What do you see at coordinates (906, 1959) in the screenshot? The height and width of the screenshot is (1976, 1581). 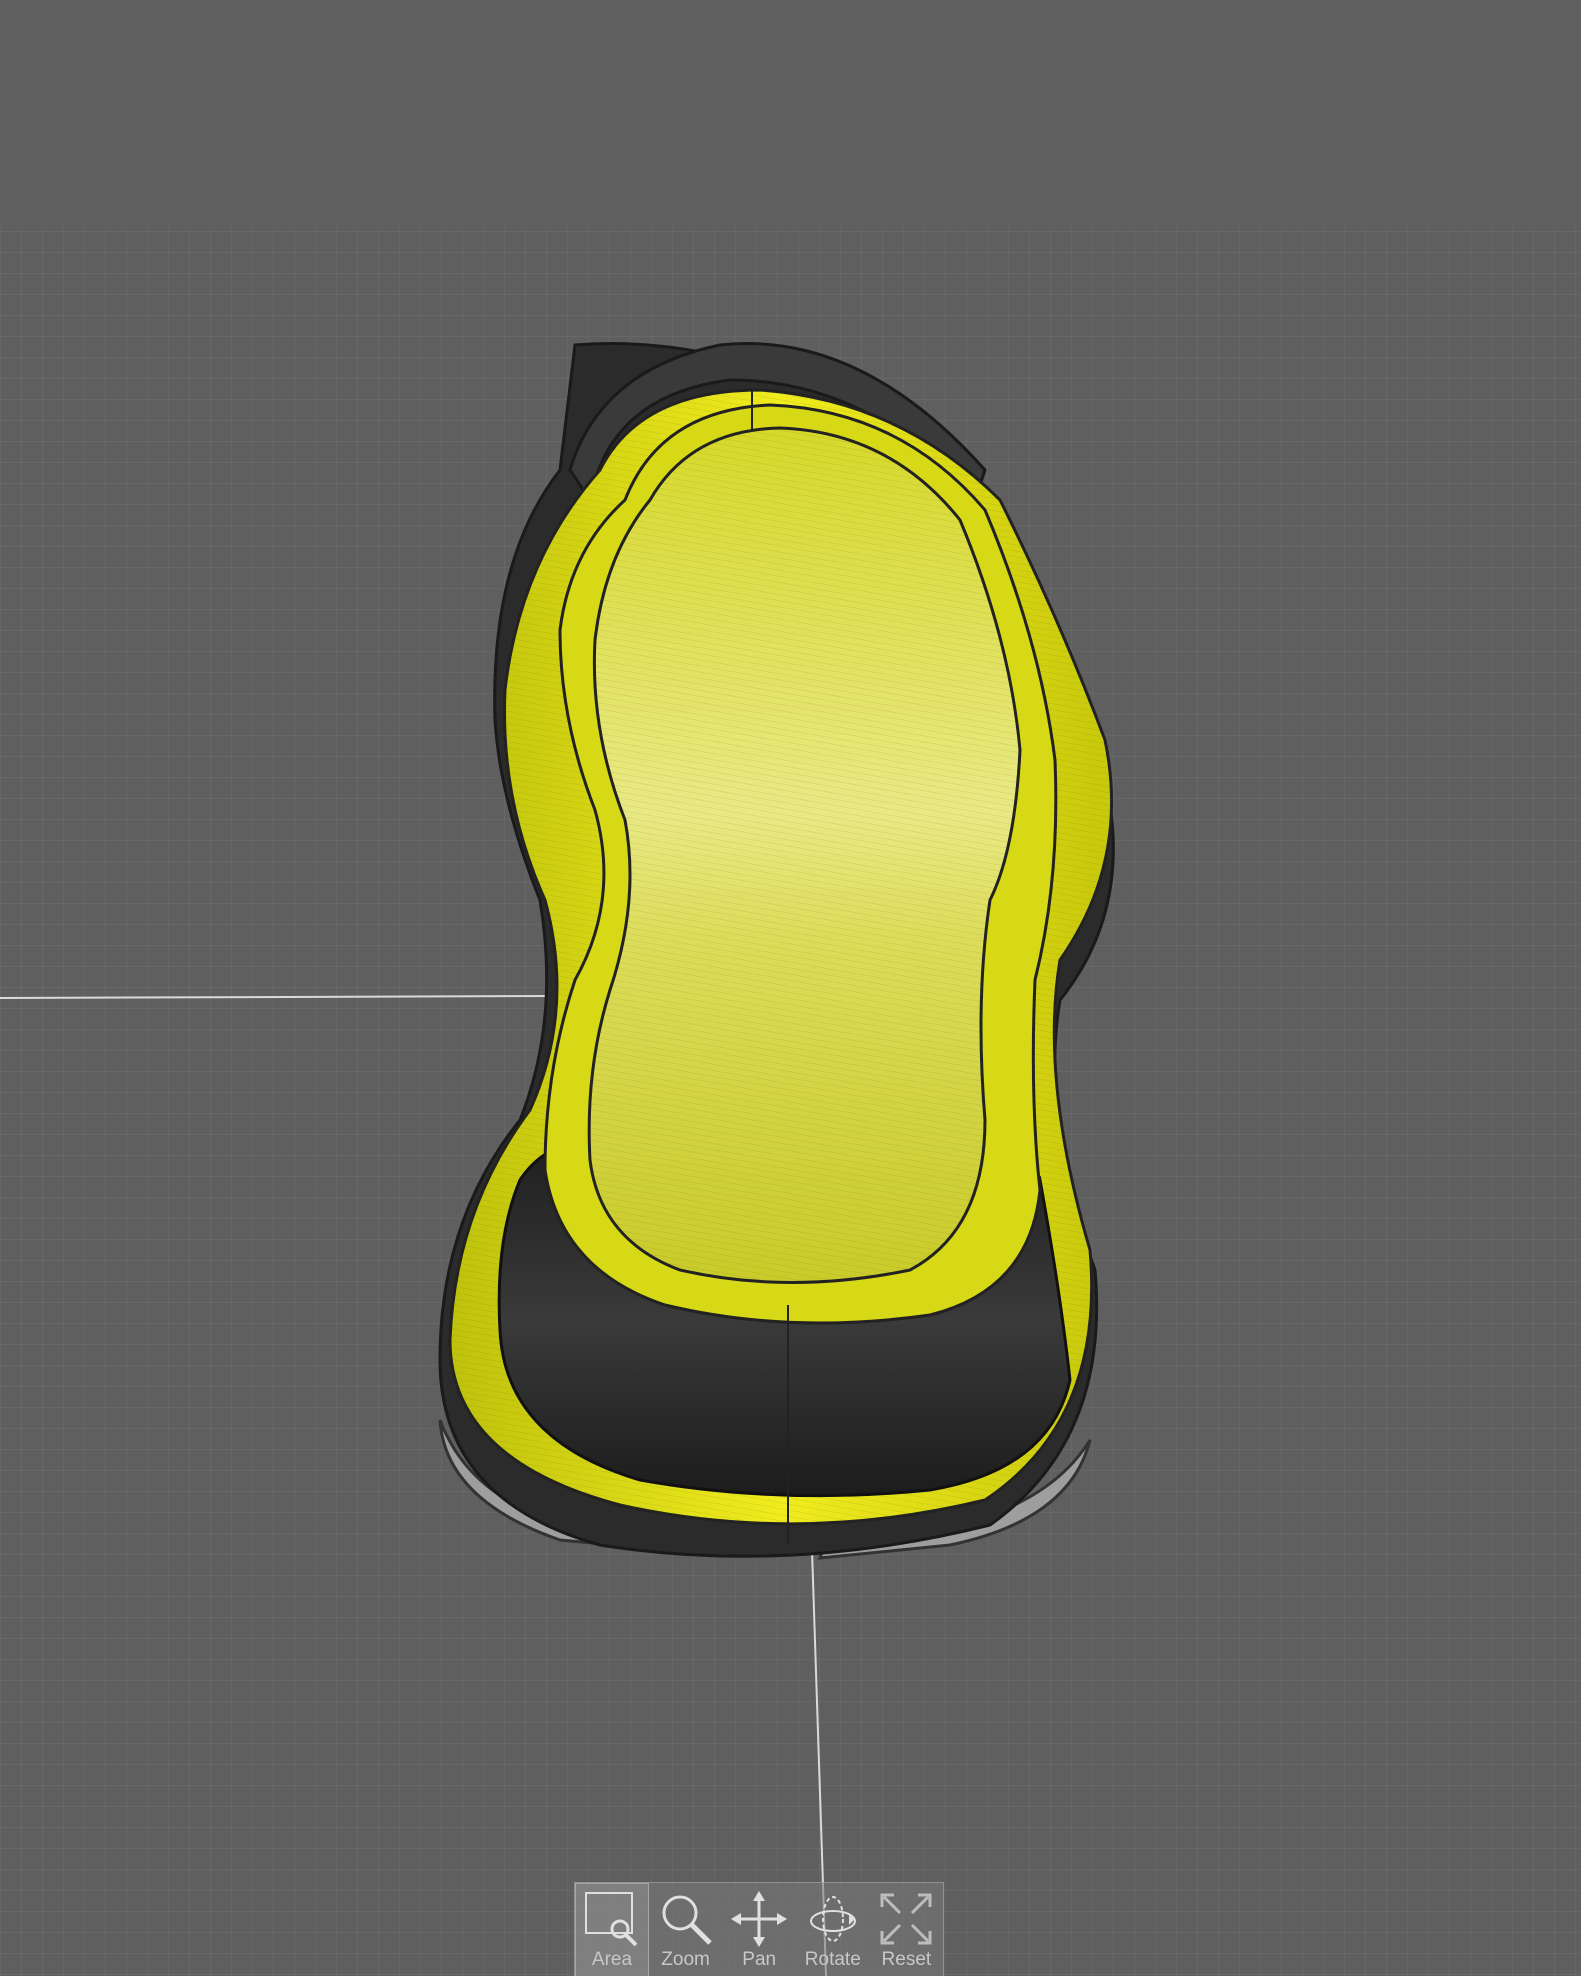 I see `reset-label: Reset` at bounding box center [906, 1959].